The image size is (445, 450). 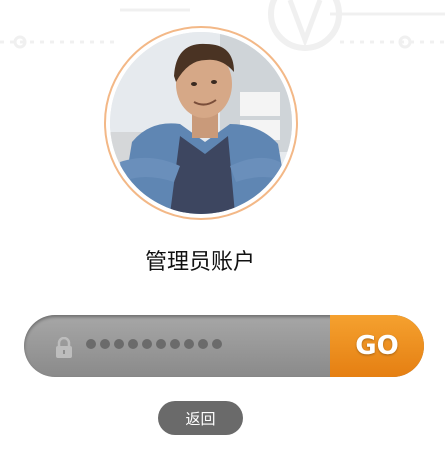 I want to click on account-name: 管理员账户, so click(x=199, y=262).